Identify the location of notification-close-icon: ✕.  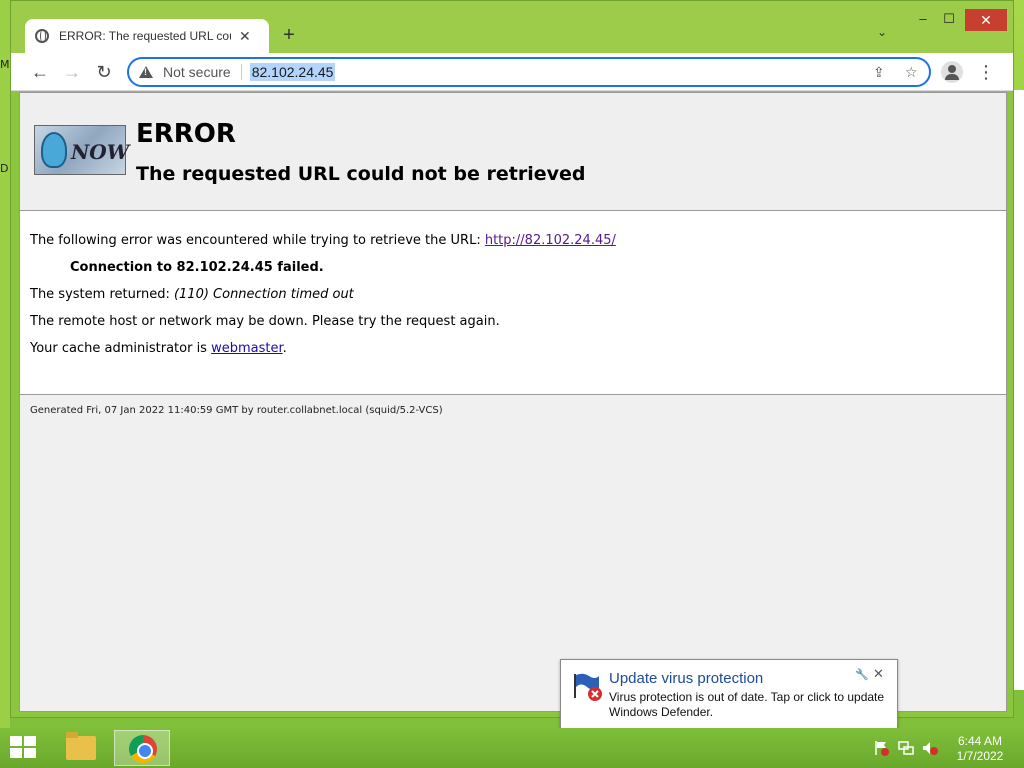
(878, 674).